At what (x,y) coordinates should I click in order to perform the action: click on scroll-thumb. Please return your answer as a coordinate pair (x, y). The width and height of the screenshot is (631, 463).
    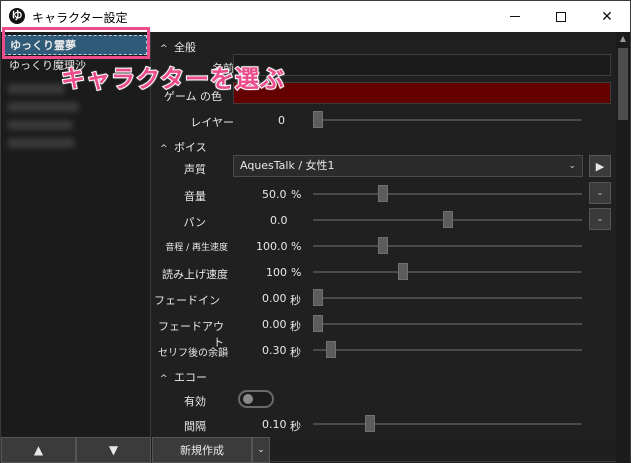
    Looking at the image, I should click on (623, 84).